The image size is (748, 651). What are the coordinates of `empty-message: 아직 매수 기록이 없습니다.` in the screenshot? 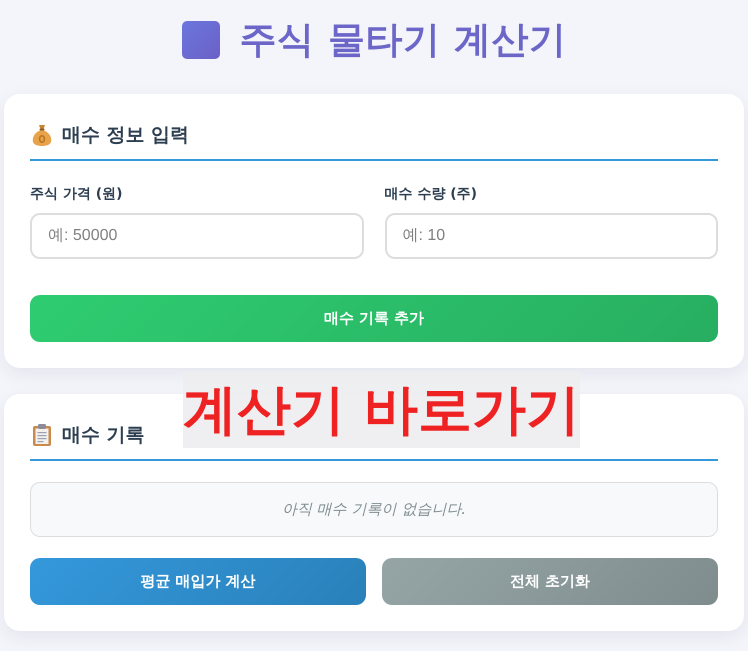 It's located at (374, 509).